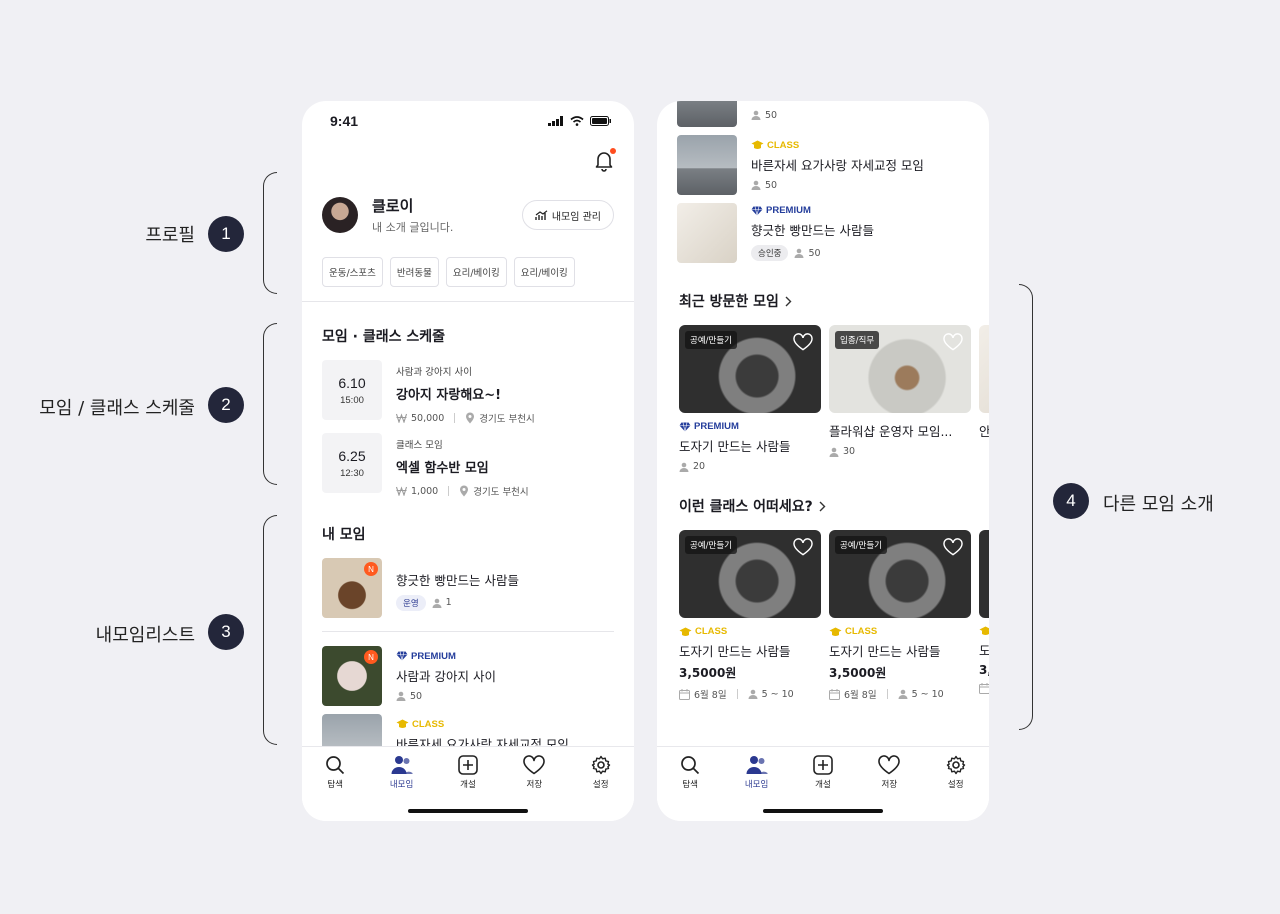  I want to click on location-pin-icon, so click(470, 418).